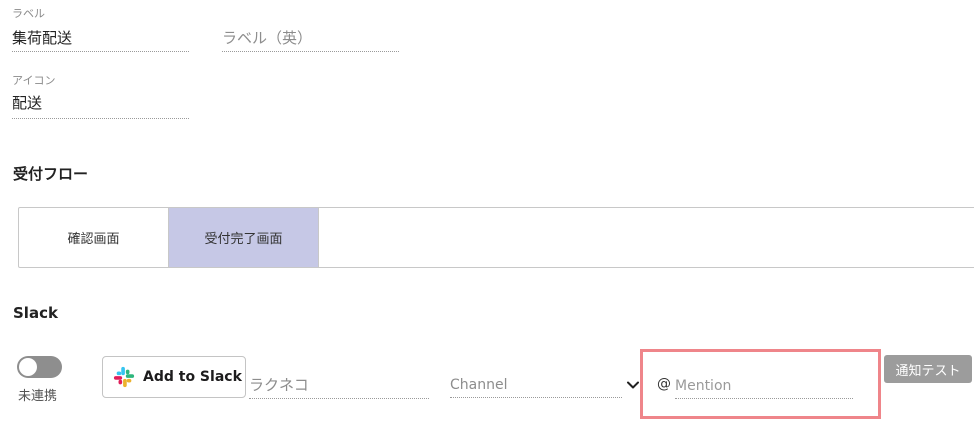  What do you see at coordinates (100, 51) in the screenshot?
I see `label-underline` at bounding box center [100, 51].